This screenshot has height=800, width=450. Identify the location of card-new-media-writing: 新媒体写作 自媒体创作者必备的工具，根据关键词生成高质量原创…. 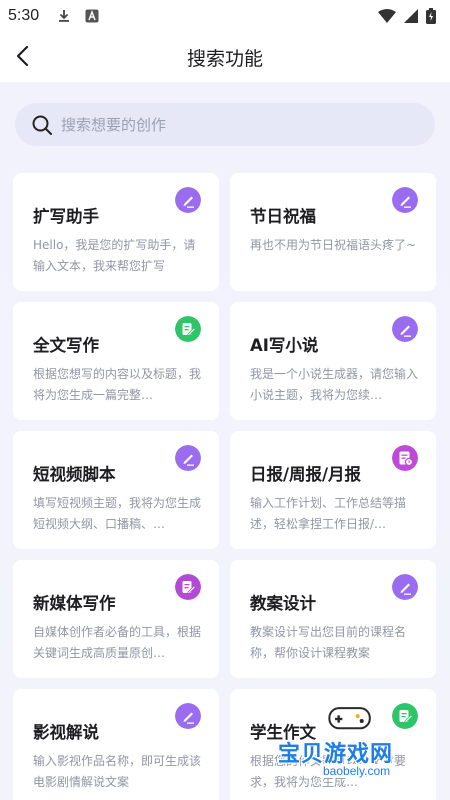
(116, 619).